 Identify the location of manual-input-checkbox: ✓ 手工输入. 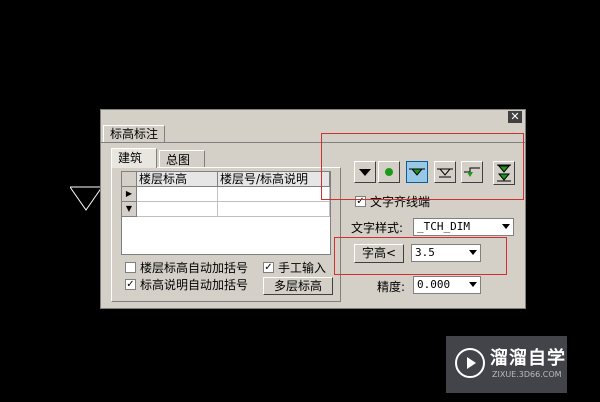
(303, 268).